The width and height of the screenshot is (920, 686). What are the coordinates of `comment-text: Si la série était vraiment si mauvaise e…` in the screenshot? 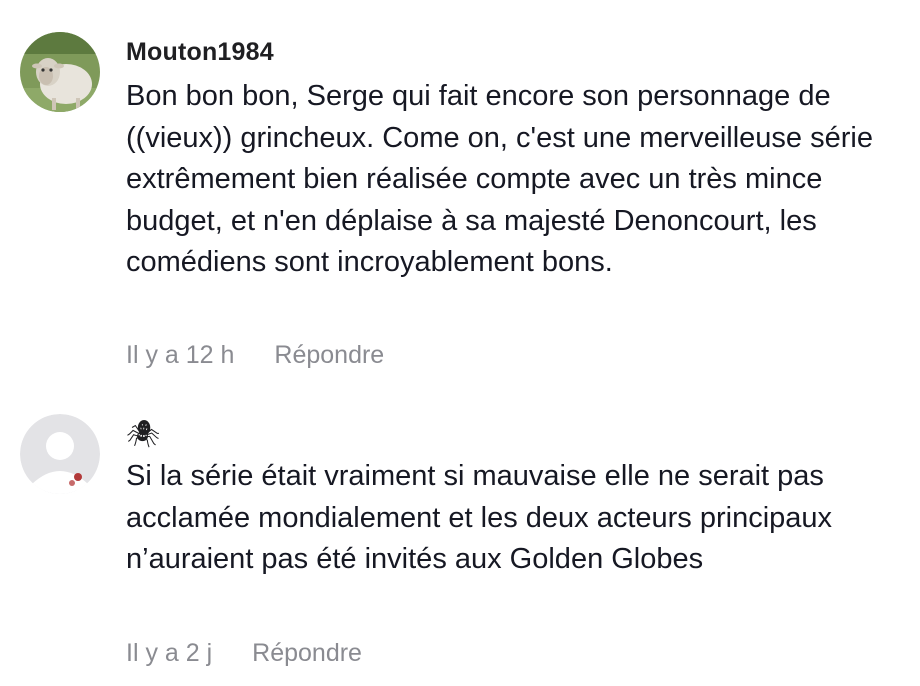 It's located at (479, 517).